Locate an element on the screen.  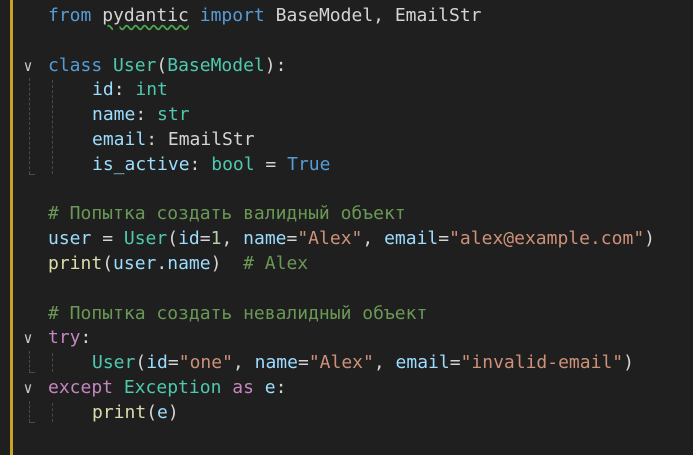
code-text: id: int is located at coordinates (130, 90).